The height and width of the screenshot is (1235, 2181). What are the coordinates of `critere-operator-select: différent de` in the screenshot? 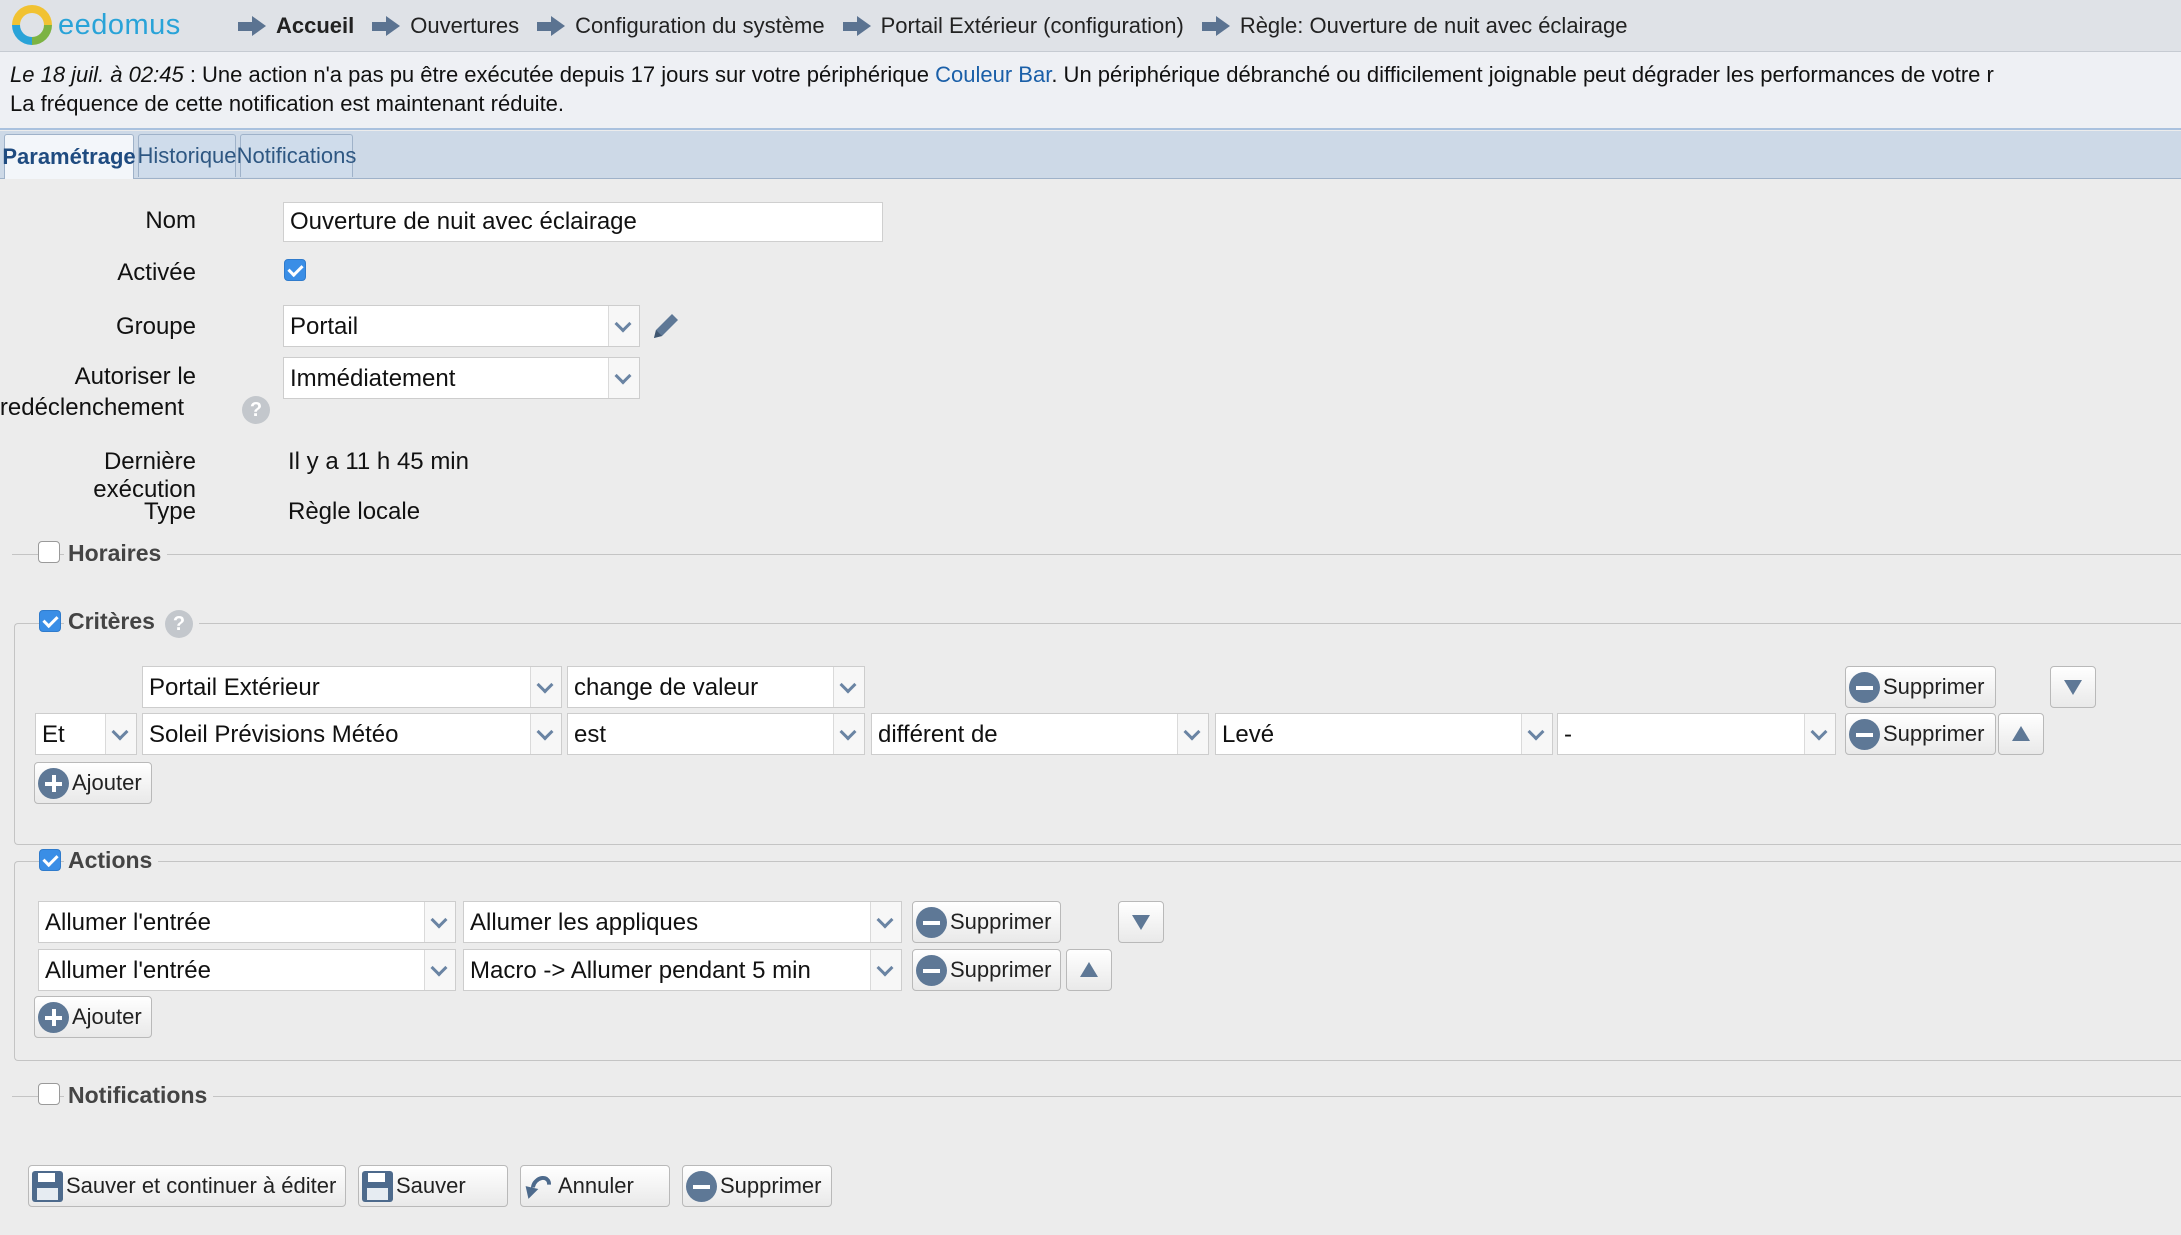 It's located at (1040, 734).